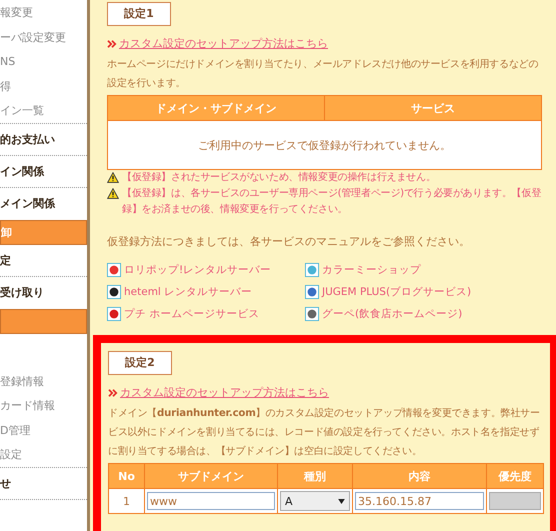 This screenshot has height=531, width=556. Describe the element at coordinates (315, 476) in the screenshot. I see `column-header: 種別` at that location.